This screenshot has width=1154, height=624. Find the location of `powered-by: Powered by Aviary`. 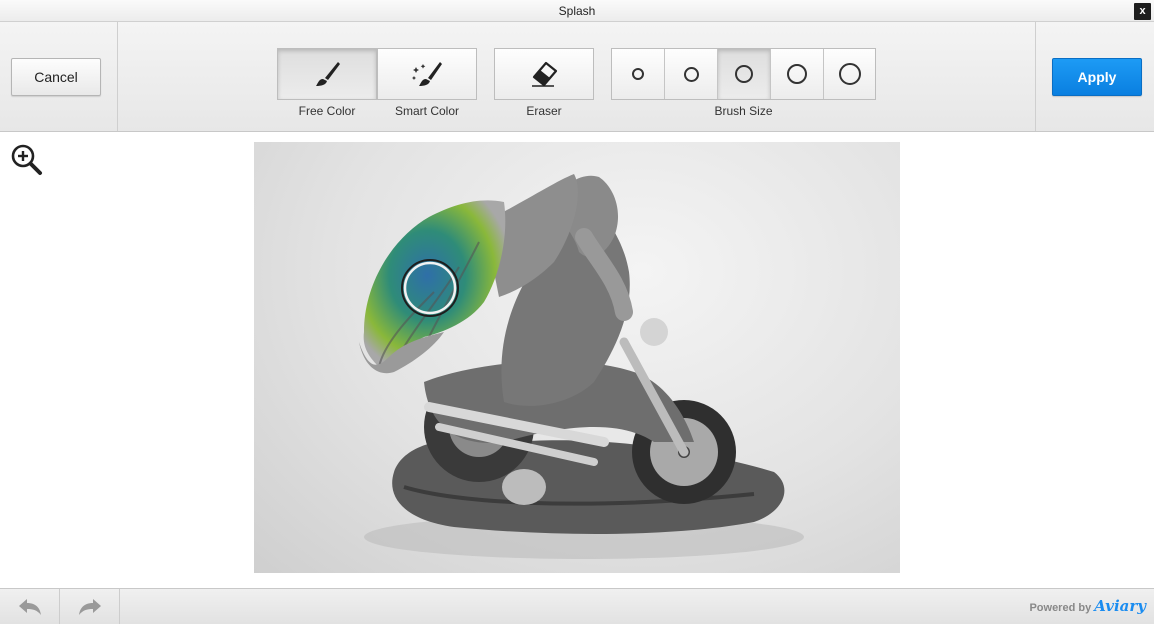

powered-by: Powered by Aviary is located at coordinates (1087, 606).